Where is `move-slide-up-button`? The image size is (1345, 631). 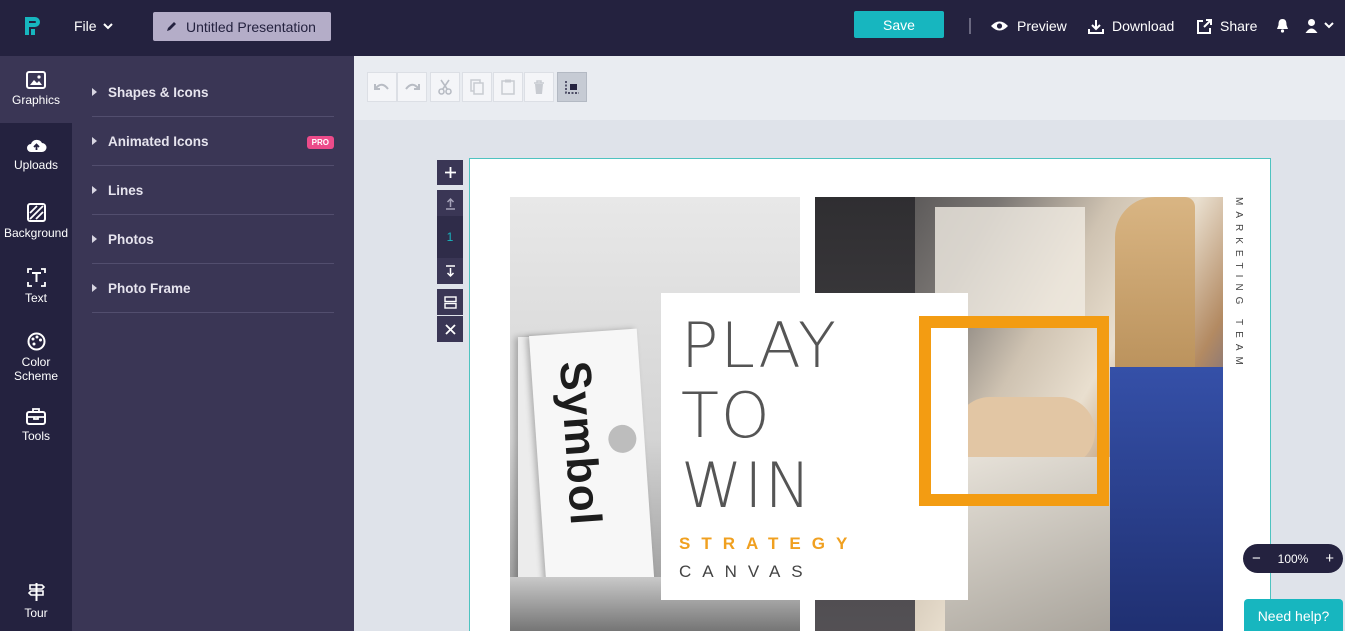 move-slide-up-button is located at coordinates (450, 203).